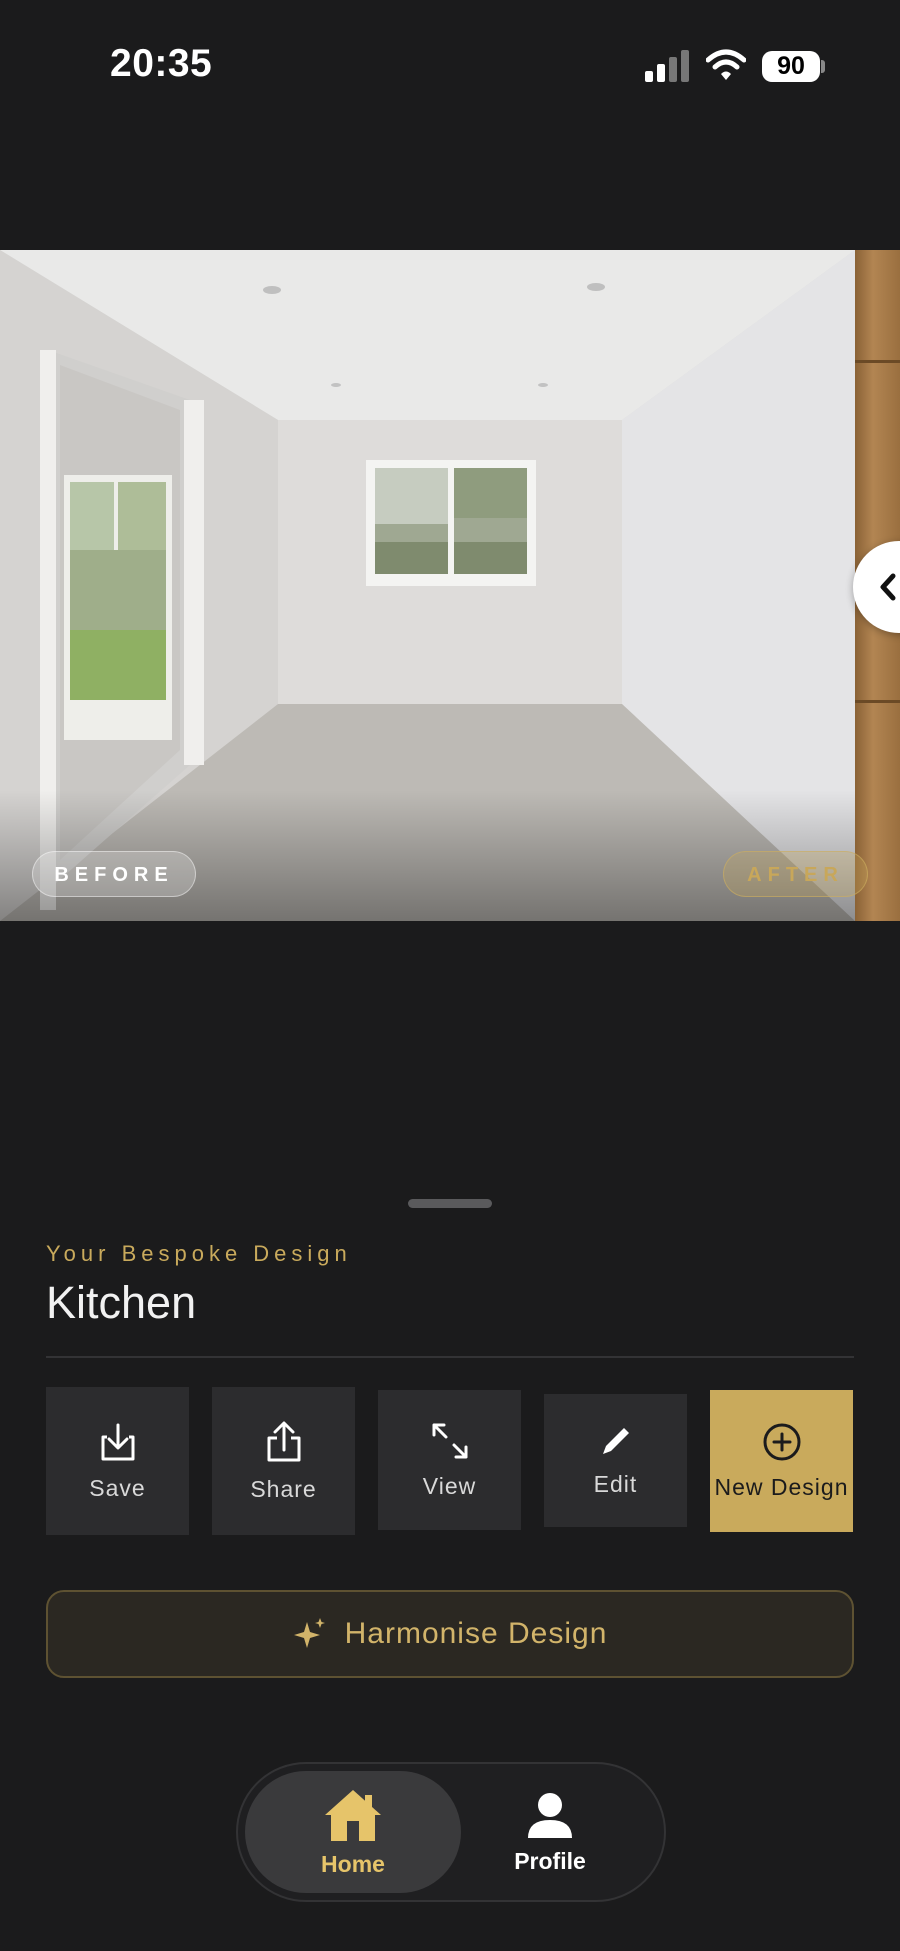 The height and width of the screenshot is (1951, 900). I want to click on battery-icon: 90, so click(791, 66).